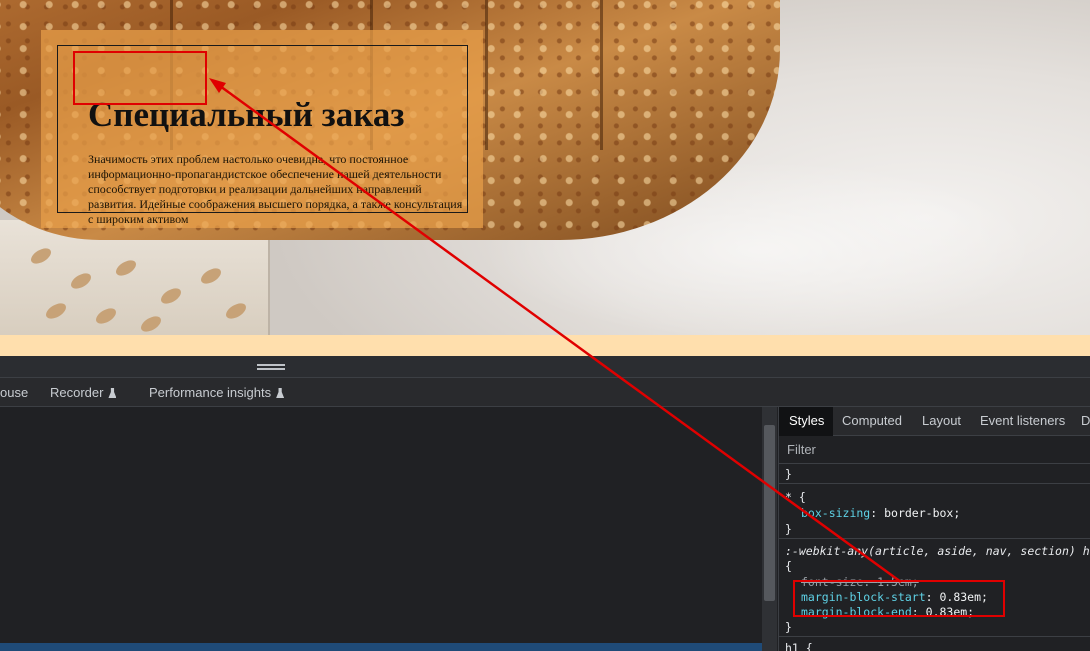 The width and height of the screenshot is (1090, 651). What do you see at coordinates (1022, 420) in the screenshot?
I see `tab-event-listeners: Event listeners` at bounding box center [1022, 420].